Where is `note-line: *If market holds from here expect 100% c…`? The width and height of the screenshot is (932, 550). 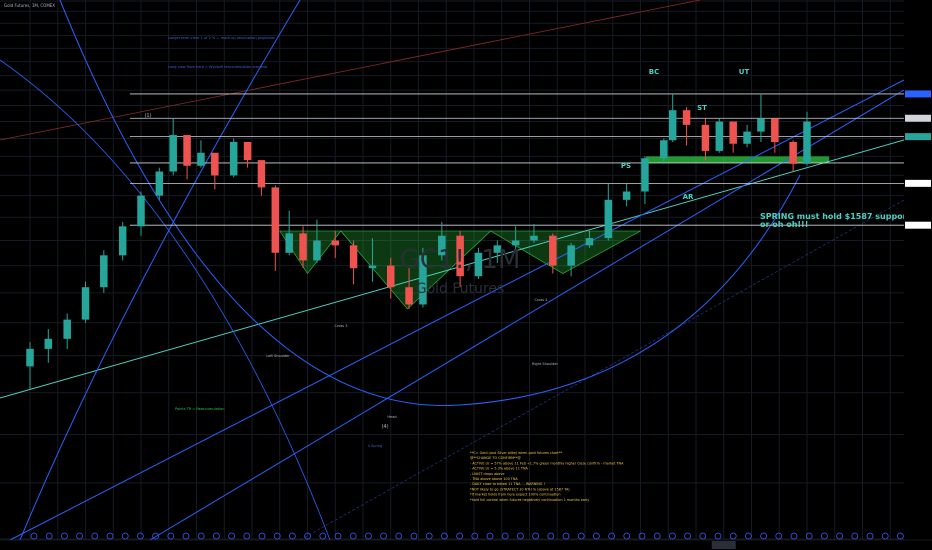
note-line: *If market holds from here expect 100% c… is located at coordinates (515, 495).